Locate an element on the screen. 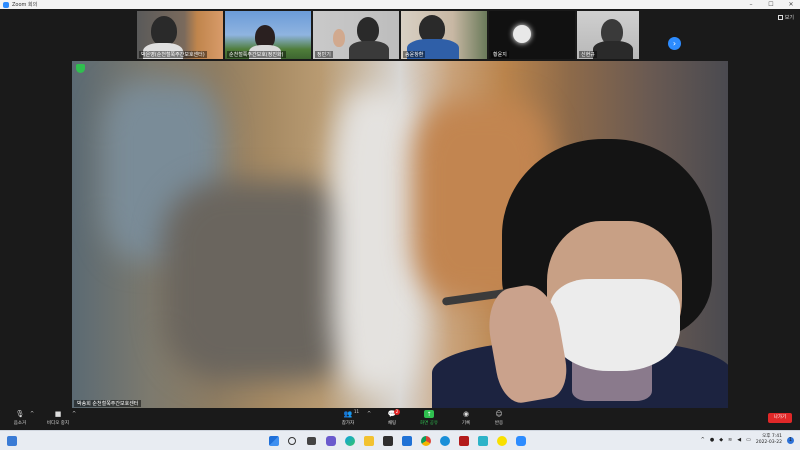 Image resolution: width=800 pixels, height=450 pixels. mute-label: 음소거 is located at coordinates (20, 423).